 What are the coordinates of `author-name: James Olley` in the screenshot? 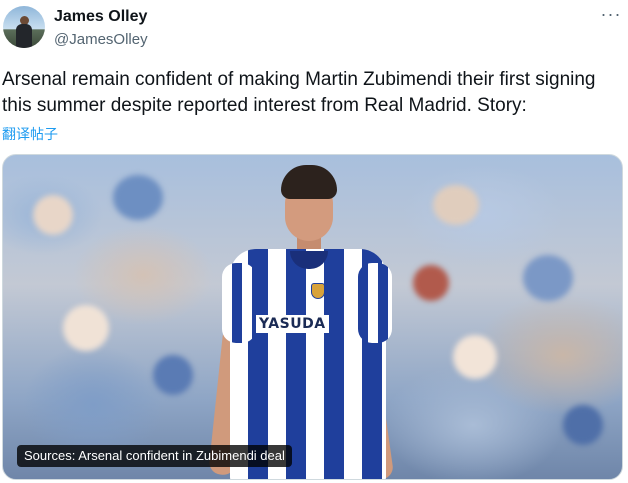 It's located at (100, 17).